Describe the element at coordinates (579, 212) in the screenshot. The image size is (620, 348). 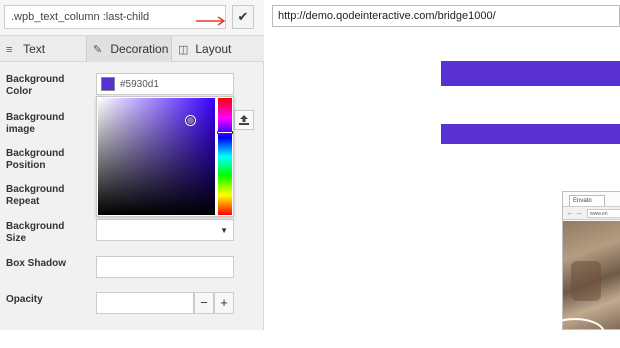
I see `forward-arrow-icon: →` at that location.